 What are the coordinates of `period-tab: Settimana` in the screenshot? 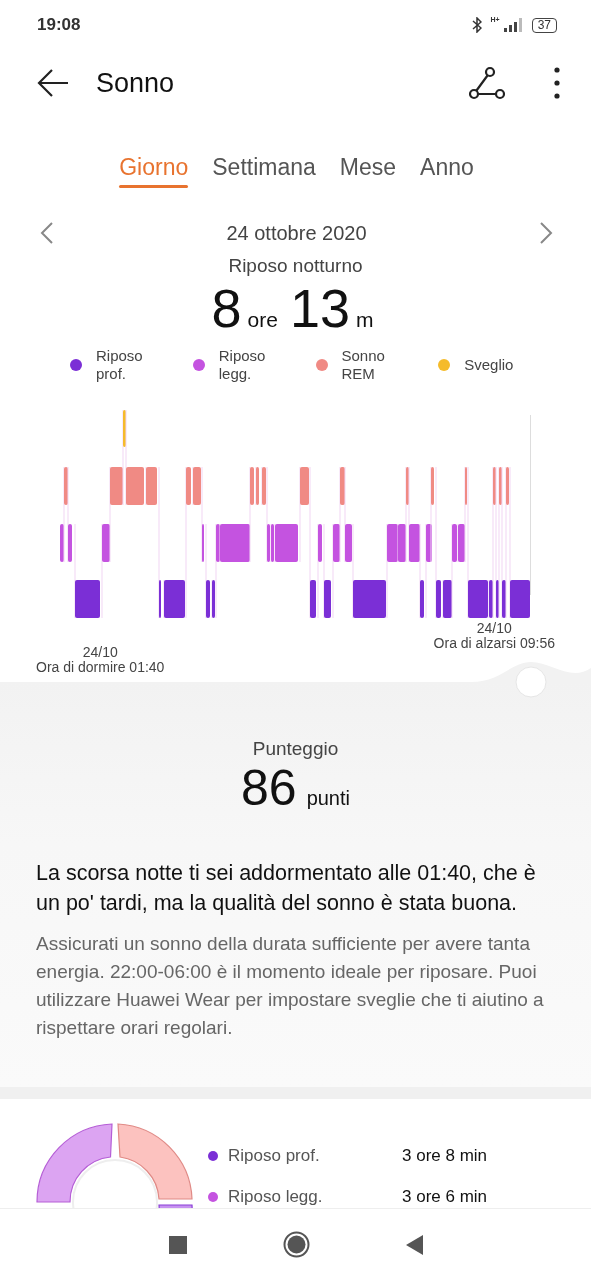 It's located at (264, 169).